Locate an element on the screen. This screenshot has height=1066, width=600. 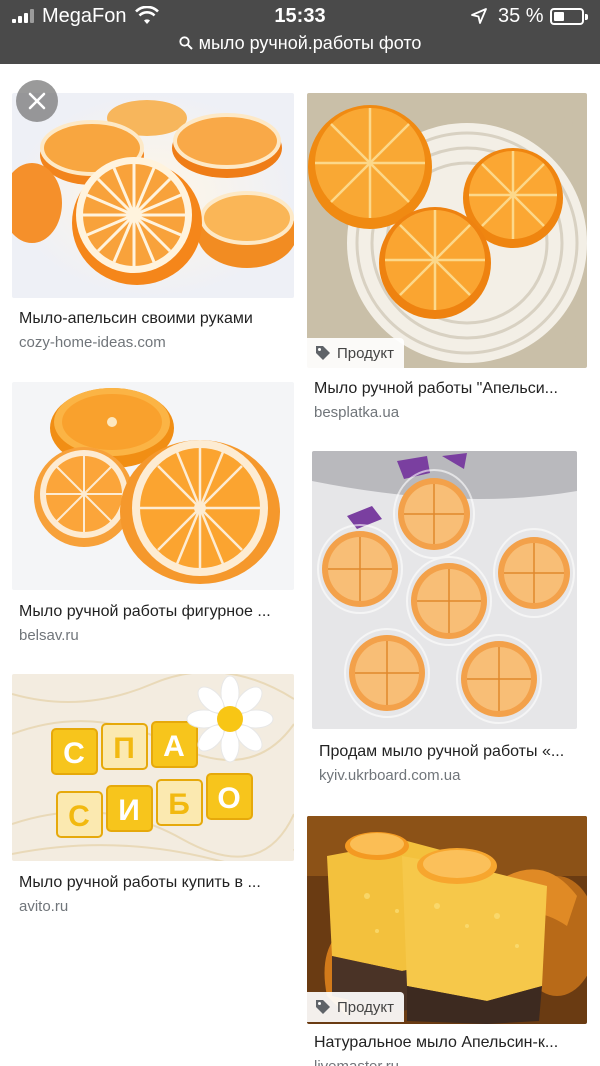
search-icon is located at coordinates (185, 43).